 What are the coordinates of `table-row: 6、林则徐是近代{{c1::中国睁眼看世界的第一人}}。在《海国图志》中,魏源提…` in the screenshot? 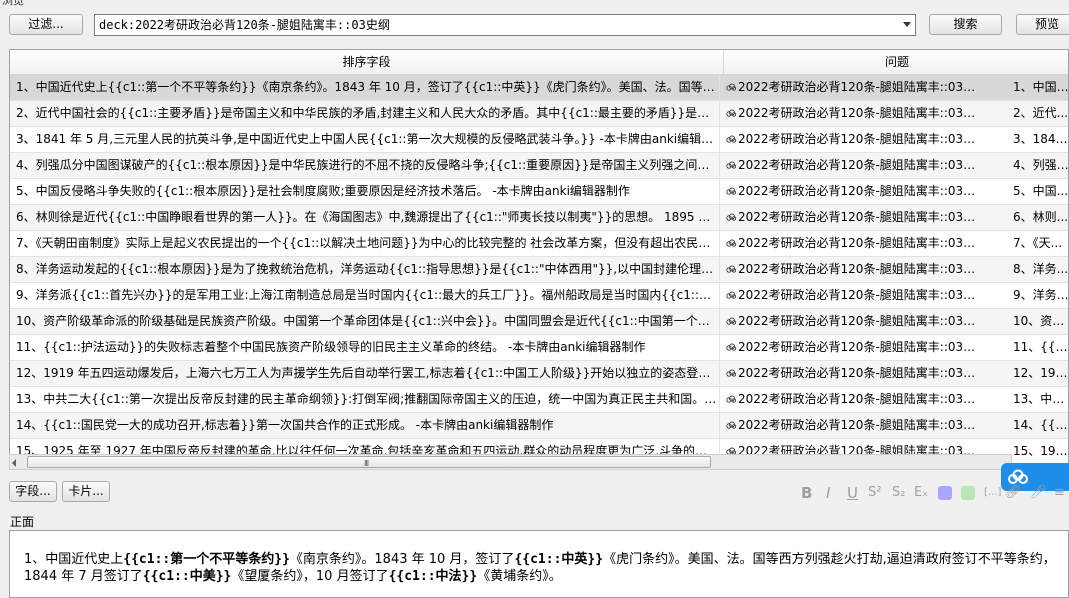 It's located at (539, 218).